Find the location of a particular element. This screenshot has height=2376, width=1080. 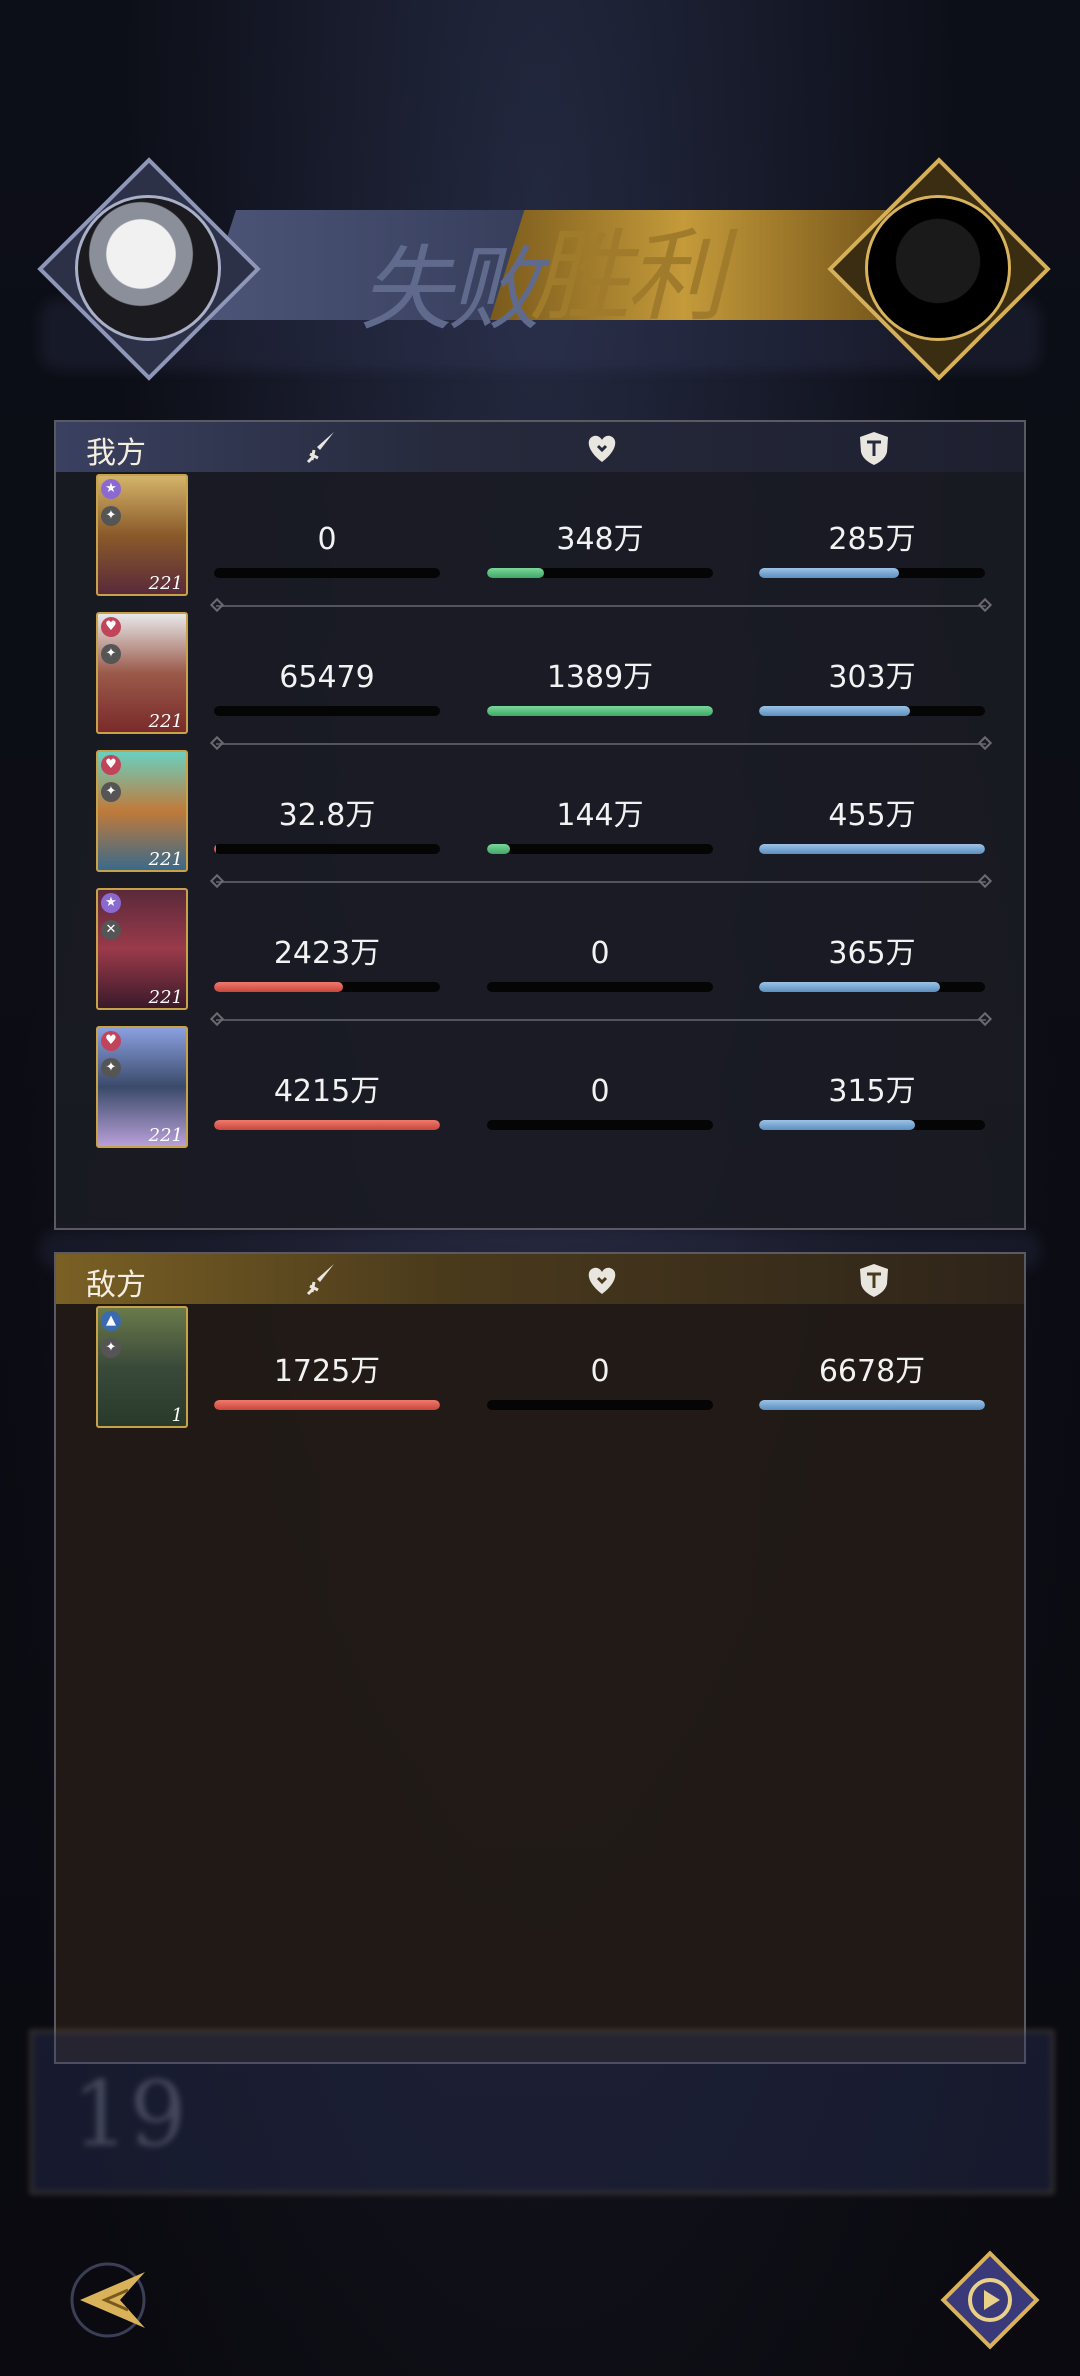

damage-stat: 0 is located at coordinates (327, 550).